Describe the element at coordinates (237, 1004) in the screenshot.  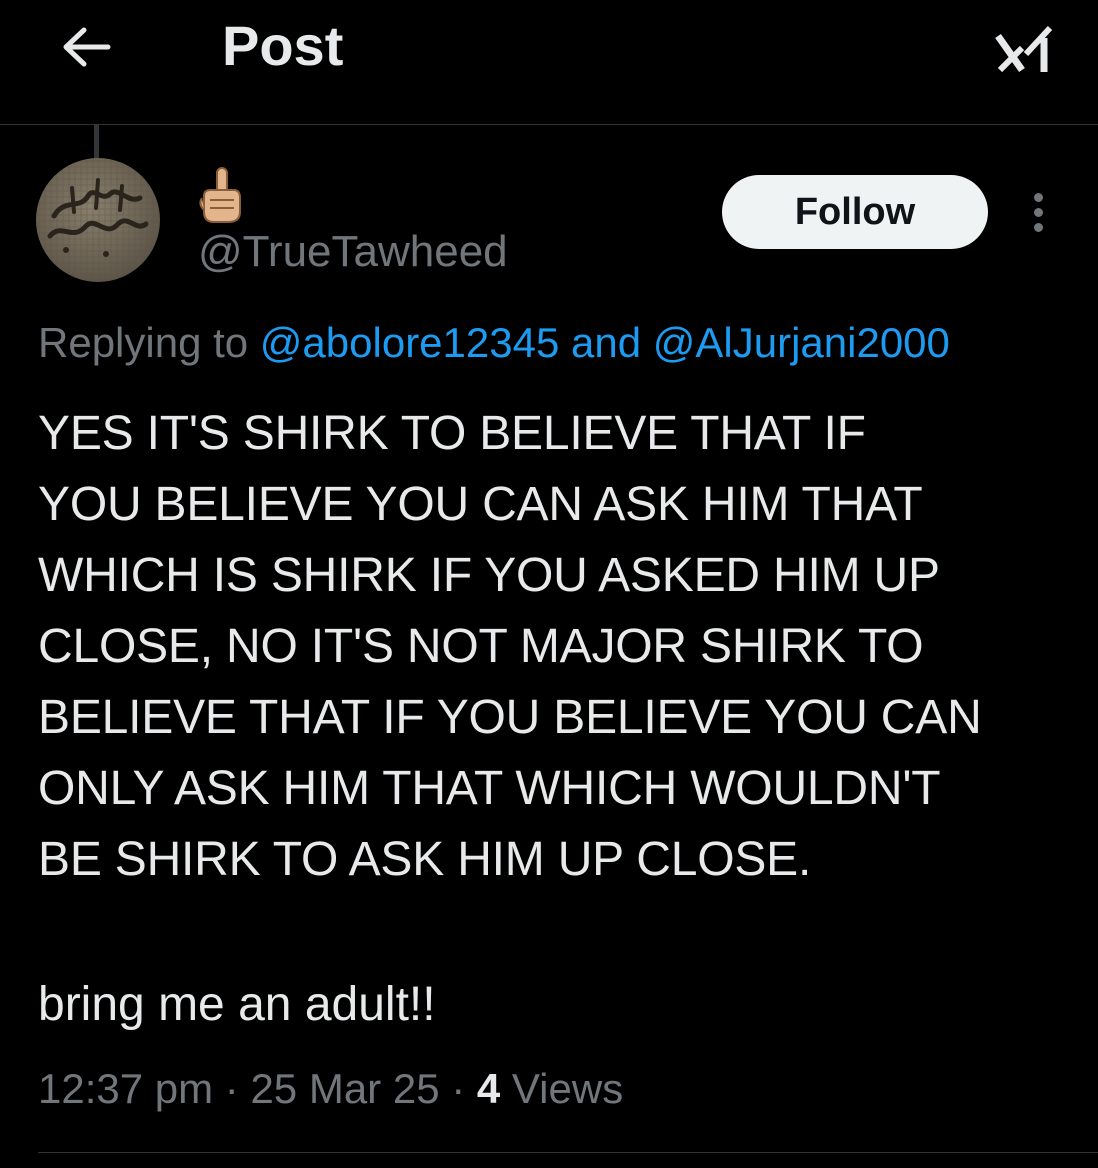
I see `post-text-secondary: bring me an adult!!` at that location.